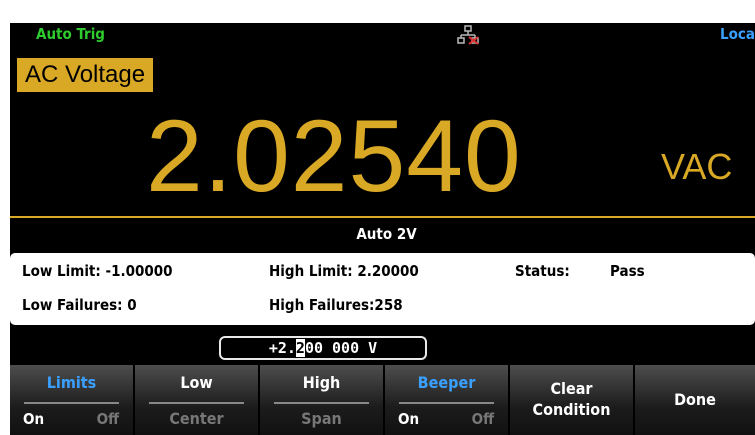 This screenshot has height=435, width=755. I want to click on status-value: Pass, so click(627, 271).